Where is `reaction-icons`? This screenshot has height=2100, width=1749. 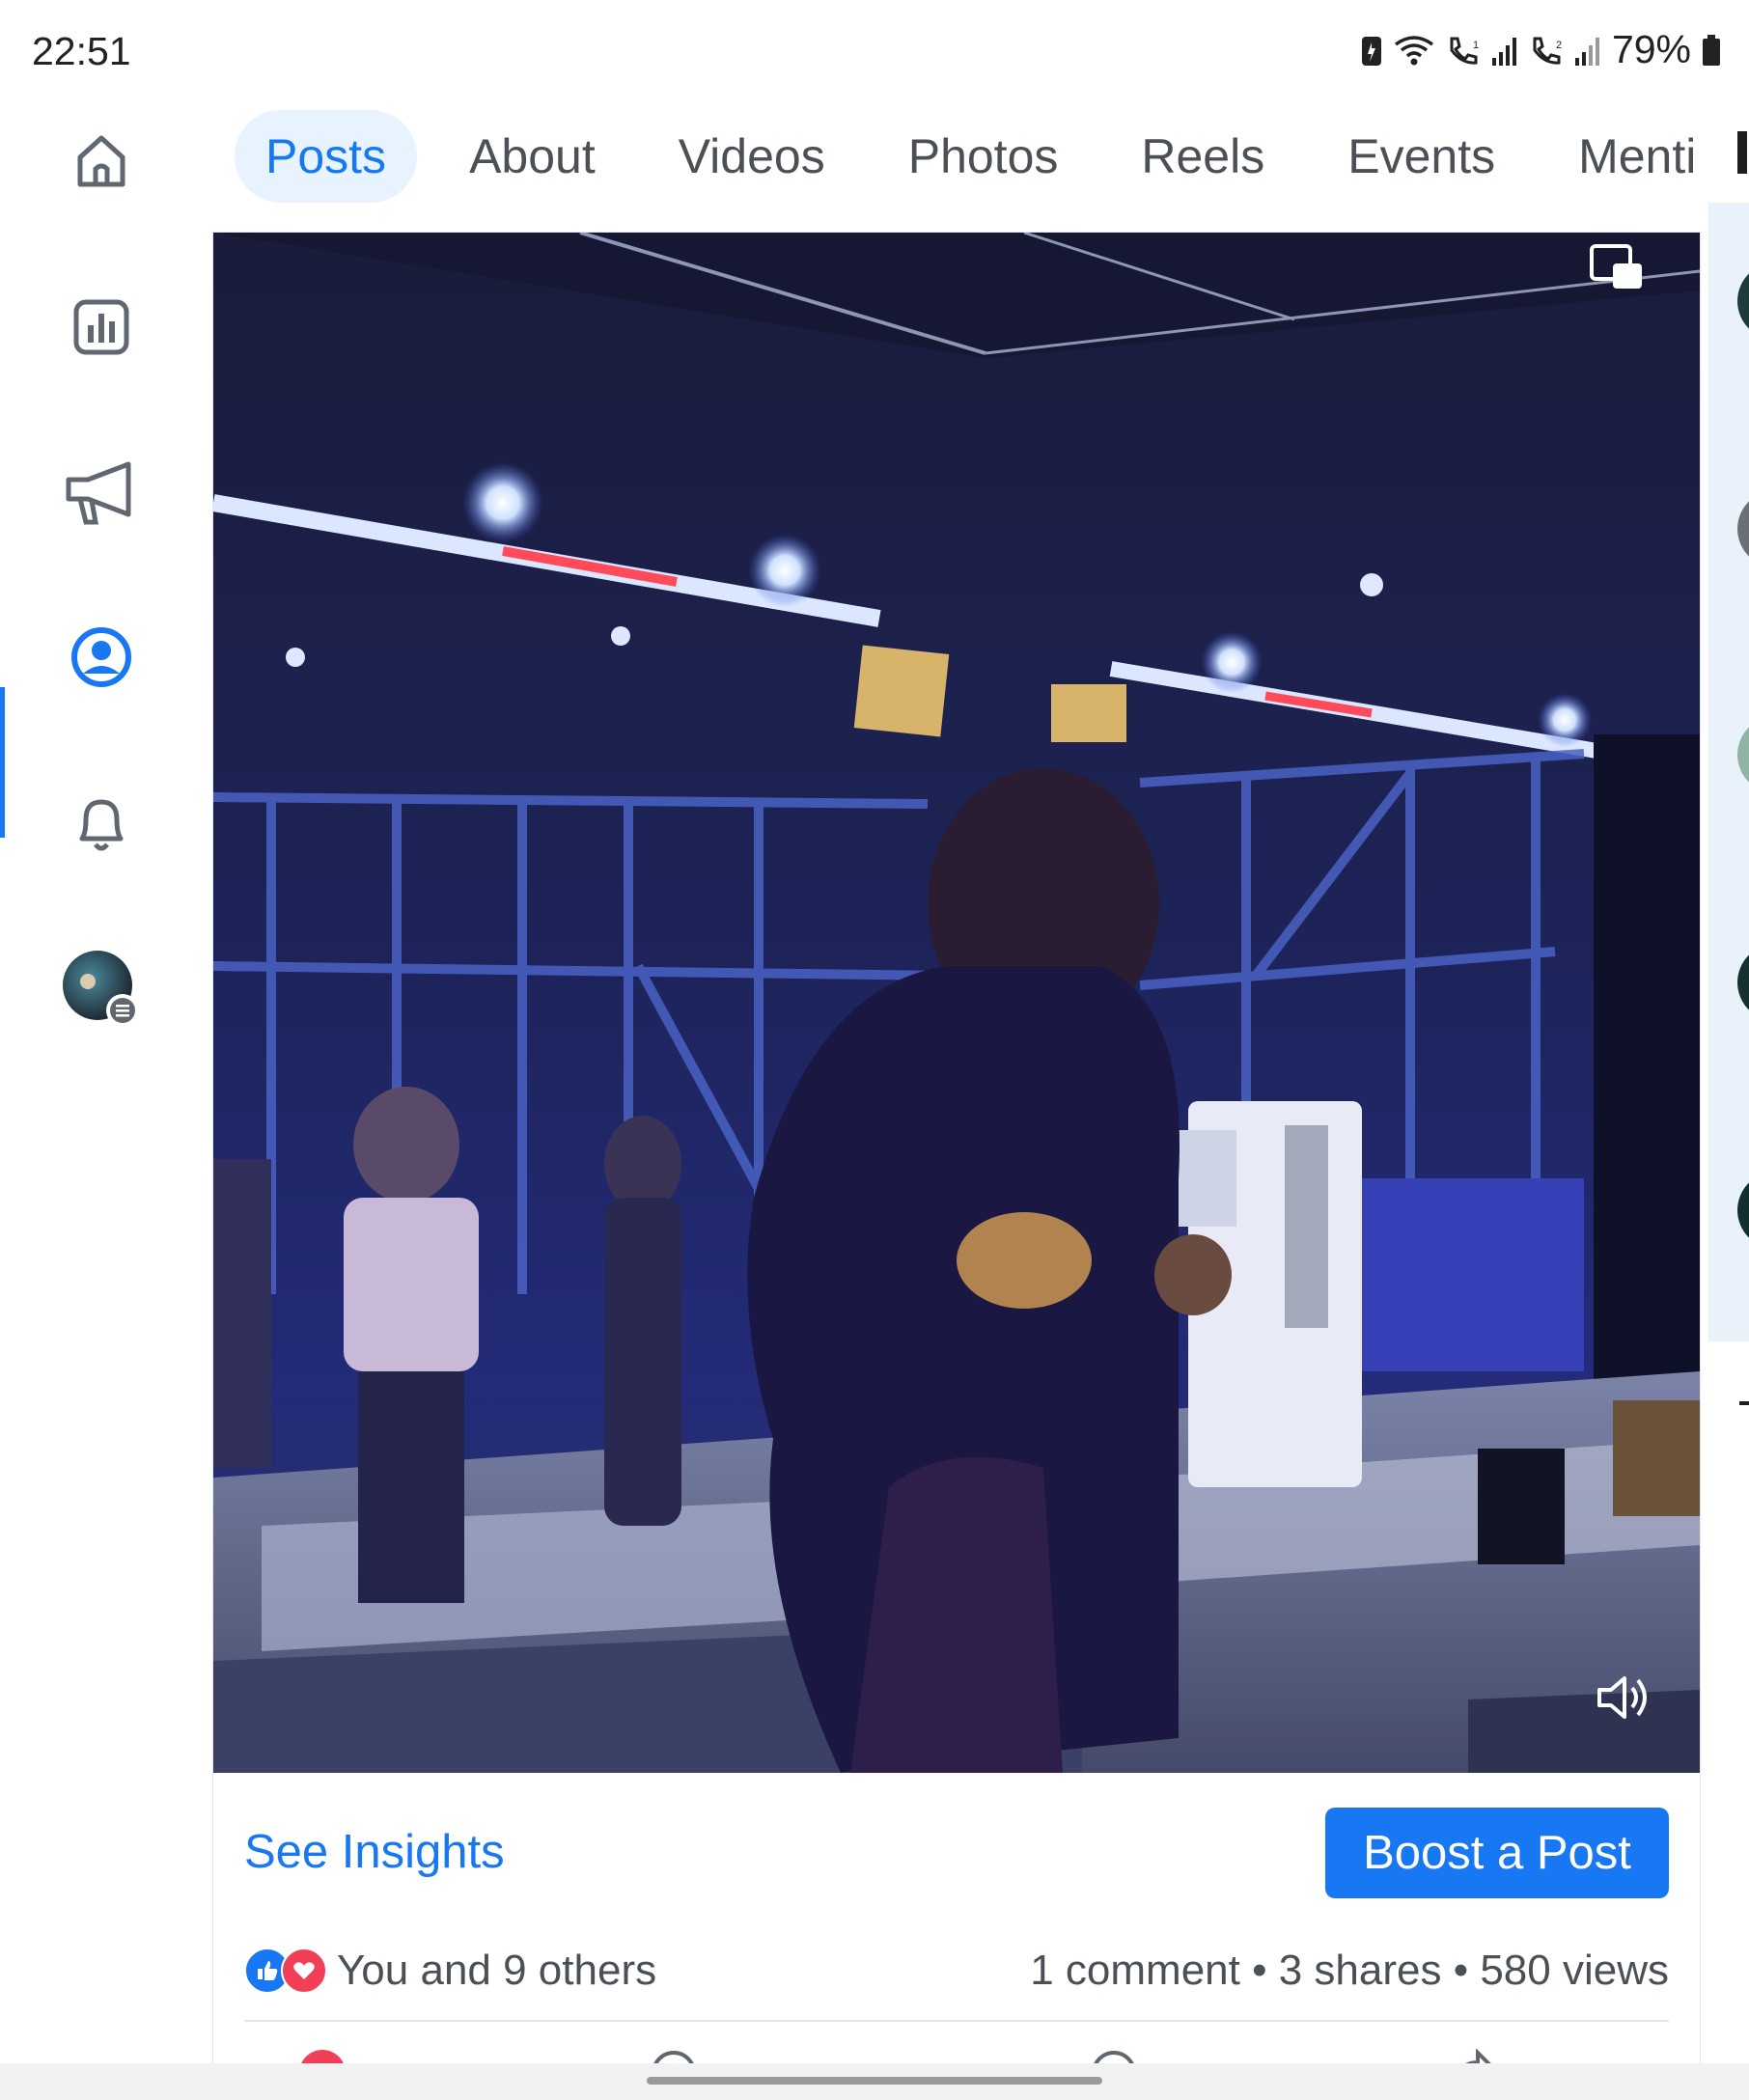 reaction-icons is located at coordinates (286, 1971).